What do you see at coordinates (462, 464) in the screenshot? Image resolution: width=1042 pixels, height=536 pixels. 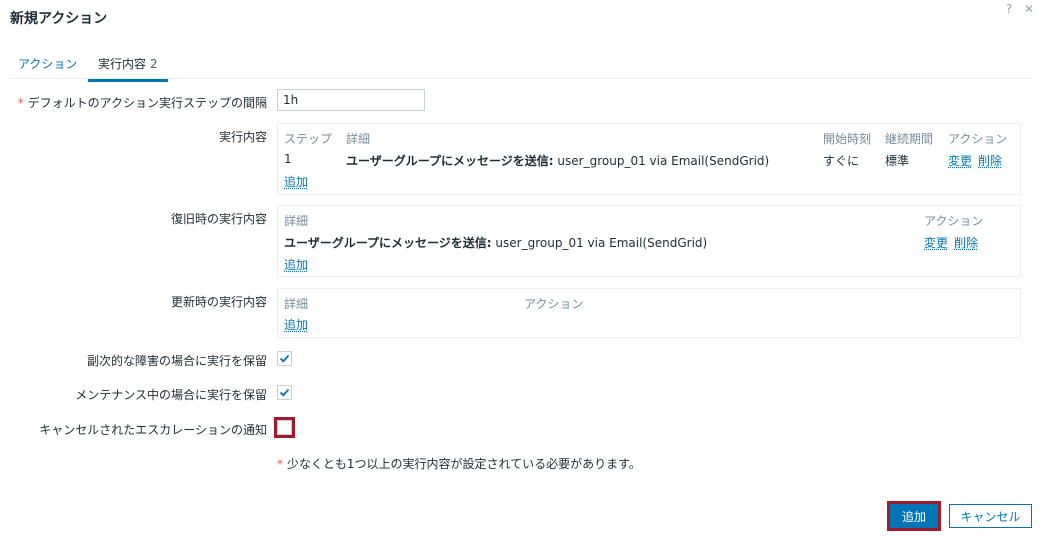 I see `note-text: 少なくとも1つ以上の実行内容が設定されている必要があります。` at bounding box center [462, 464].